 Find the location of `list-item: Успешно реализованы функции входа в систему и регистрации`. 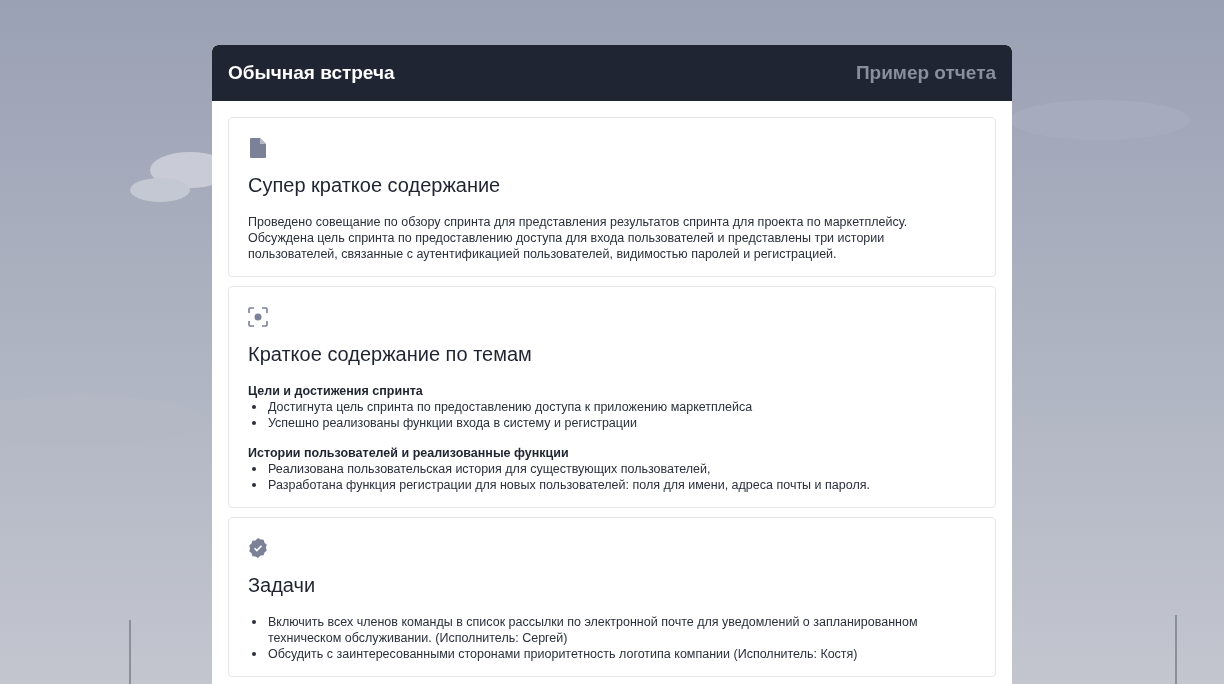

list-item: Успешно реализованы функции входа в систему и регистрации is located at coordinates (452, 423).